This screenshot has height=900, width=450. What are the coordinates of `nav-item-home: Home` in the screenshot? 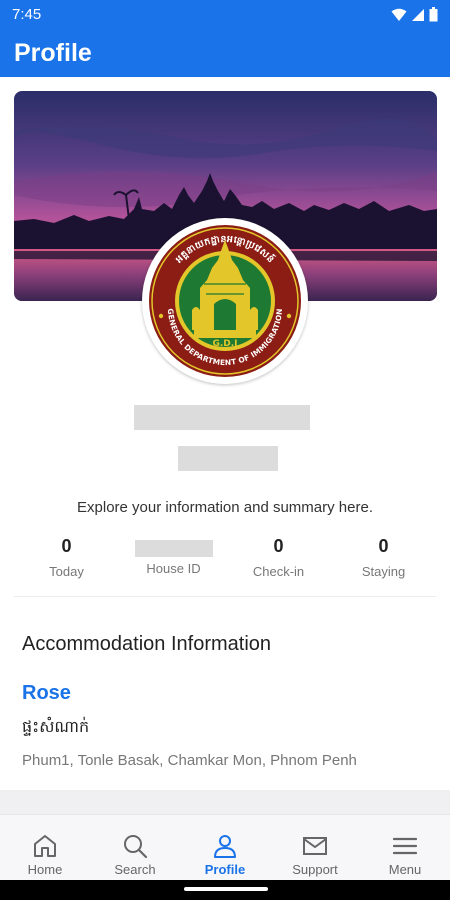 It's located at (45, 848).